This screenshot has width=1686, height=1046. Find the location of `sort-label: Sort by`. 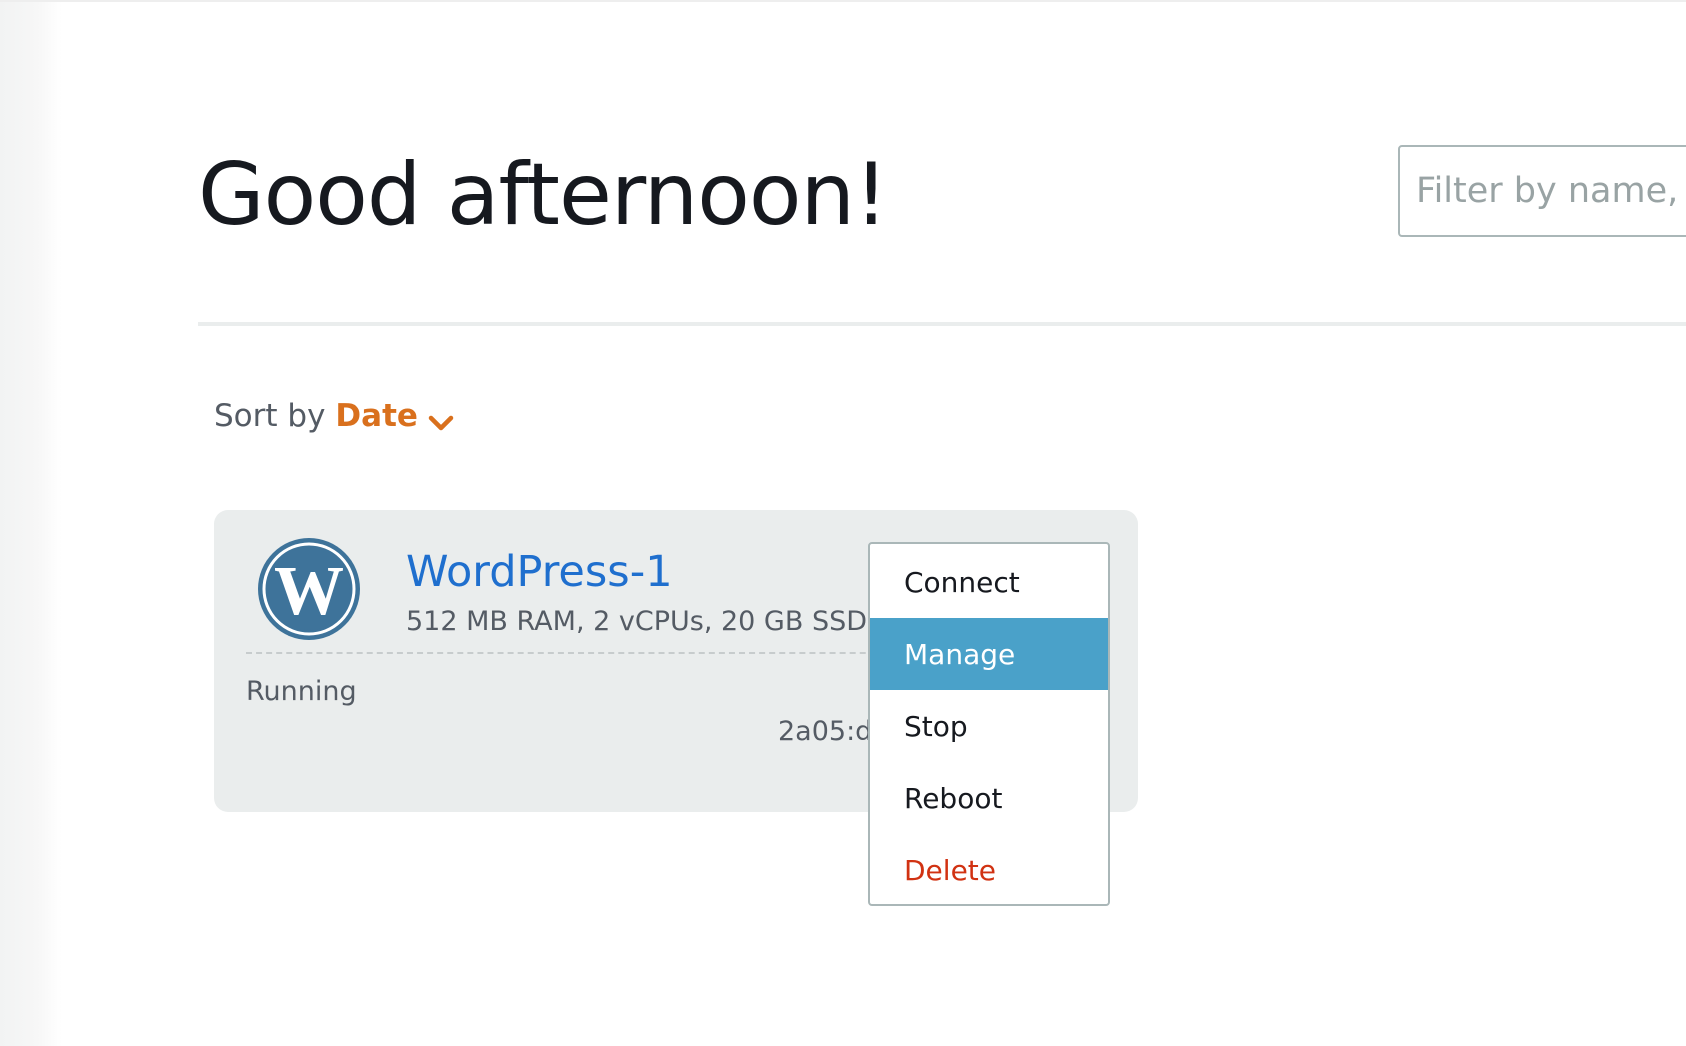

sort-label: Sort by is located at coordinates (270, 416).